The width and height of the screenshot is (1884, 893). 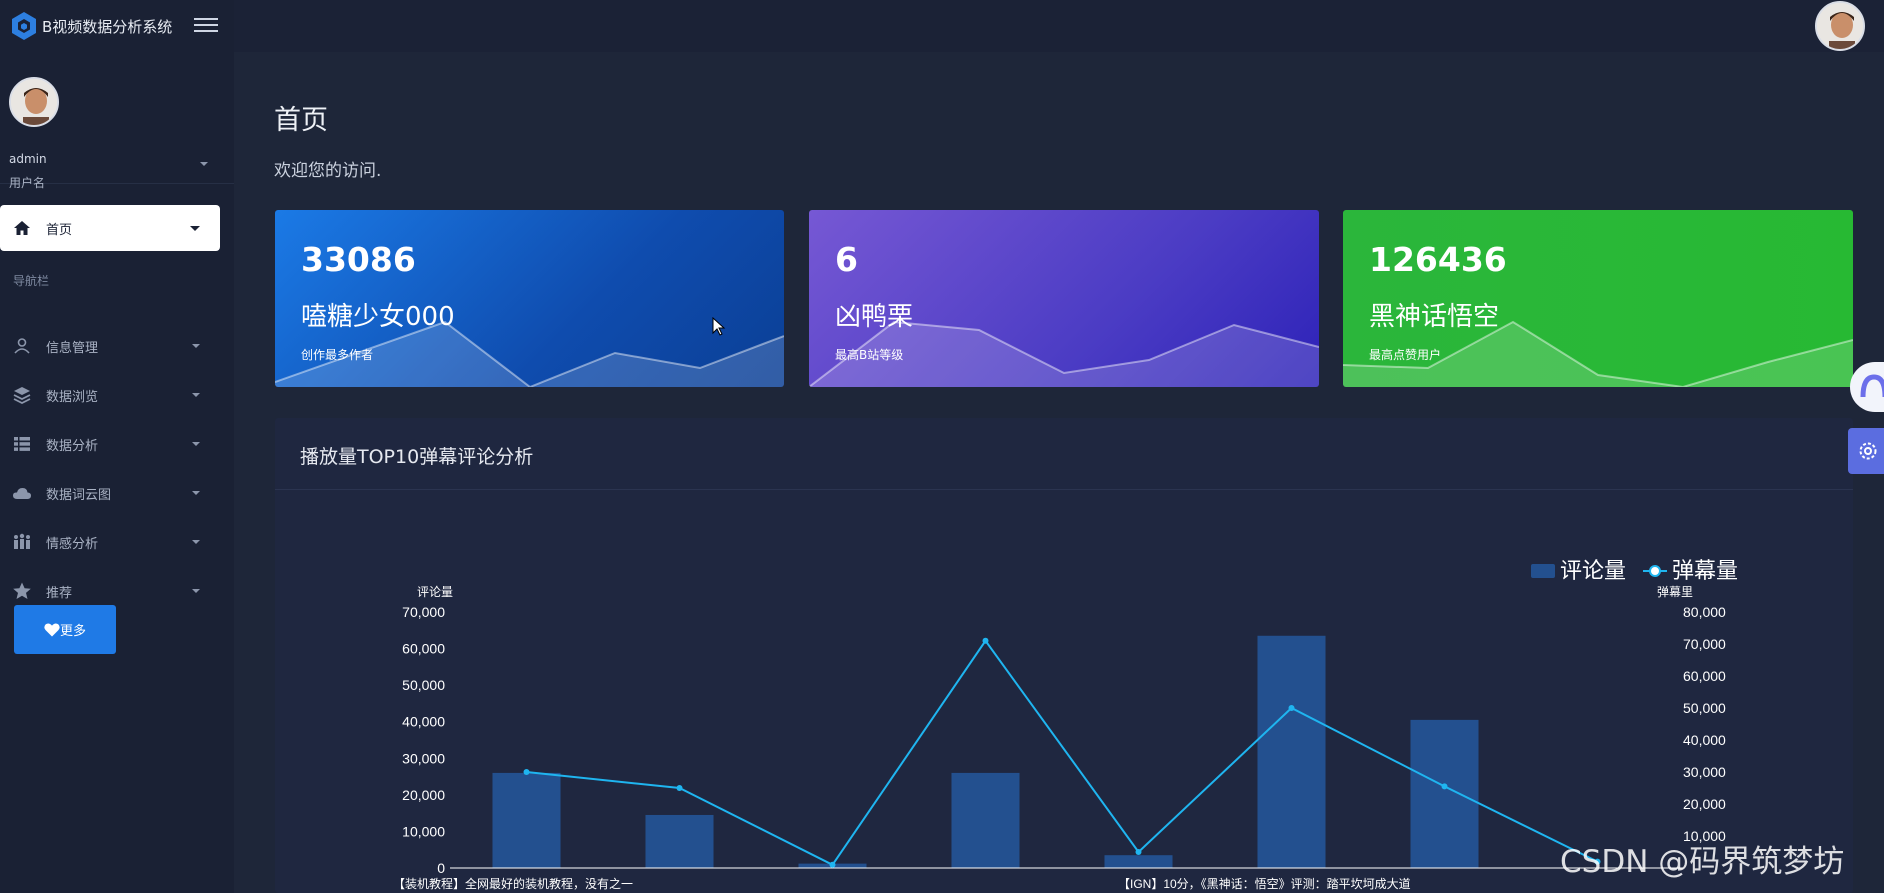 I want to click on app-title: B视频数据分析系统, so click(x=107, y=26).